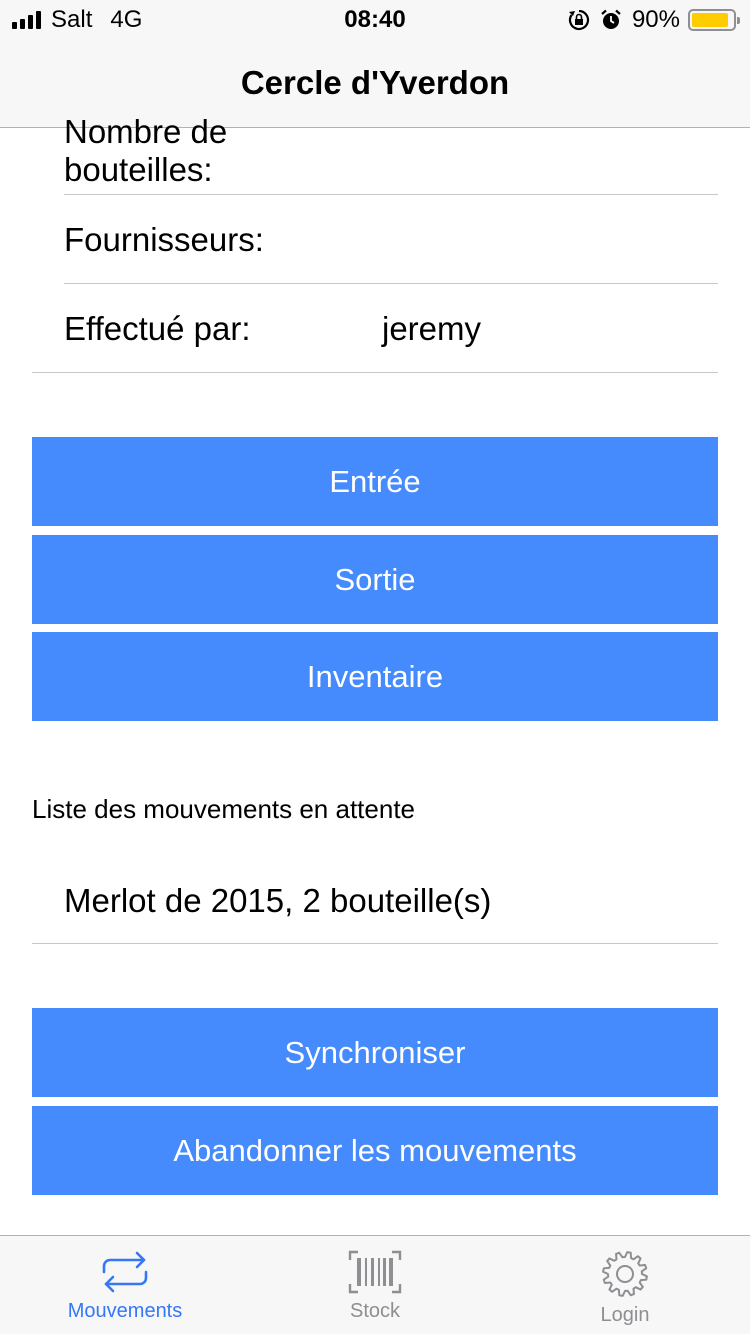  I want to click on status-bar: Salt 4G 08:40 90%, so click(375, 20).